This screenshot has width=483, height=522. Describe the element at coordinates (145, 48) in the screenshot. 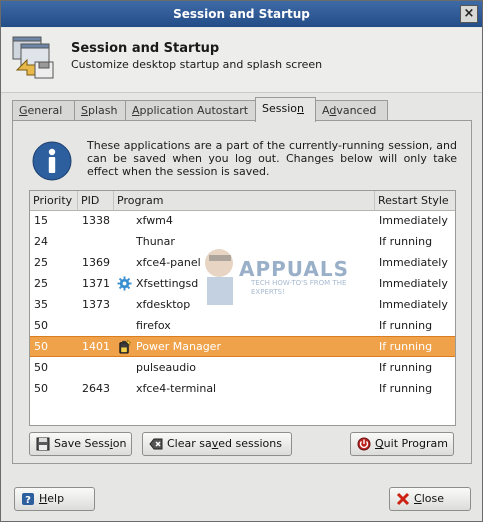

I see `header-title: Session and Startup` at that location.